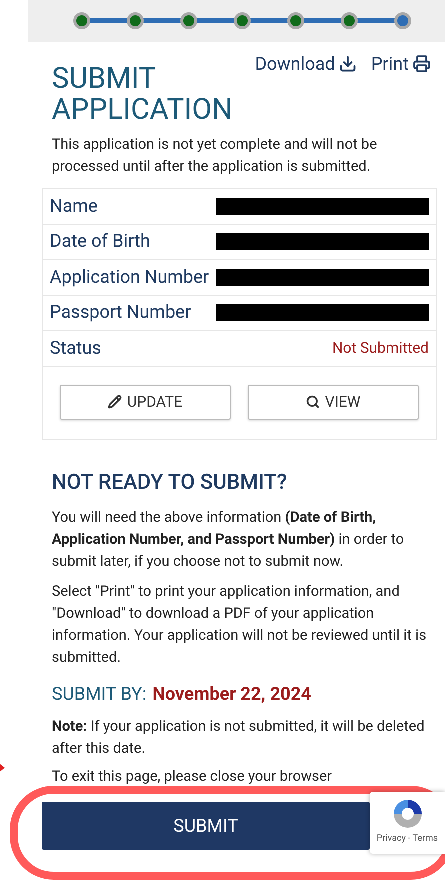 This screenshot has width=445, height=880. What do you see at coordinates (229, 540) in the screenshot?
I see `info-paragraph: You will need the above information (Date of Birth, Application Number, and Passport Number) in order to submit later, if you choose not to submit now.` at bounding box center [229, 540].